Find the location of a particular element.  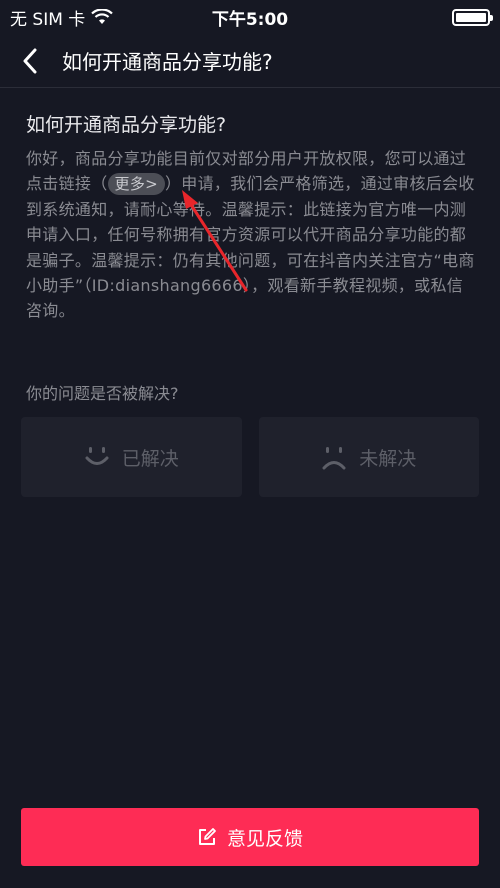

question-title: 如何开通商品分享功能? is located at coordinates (126, 125).